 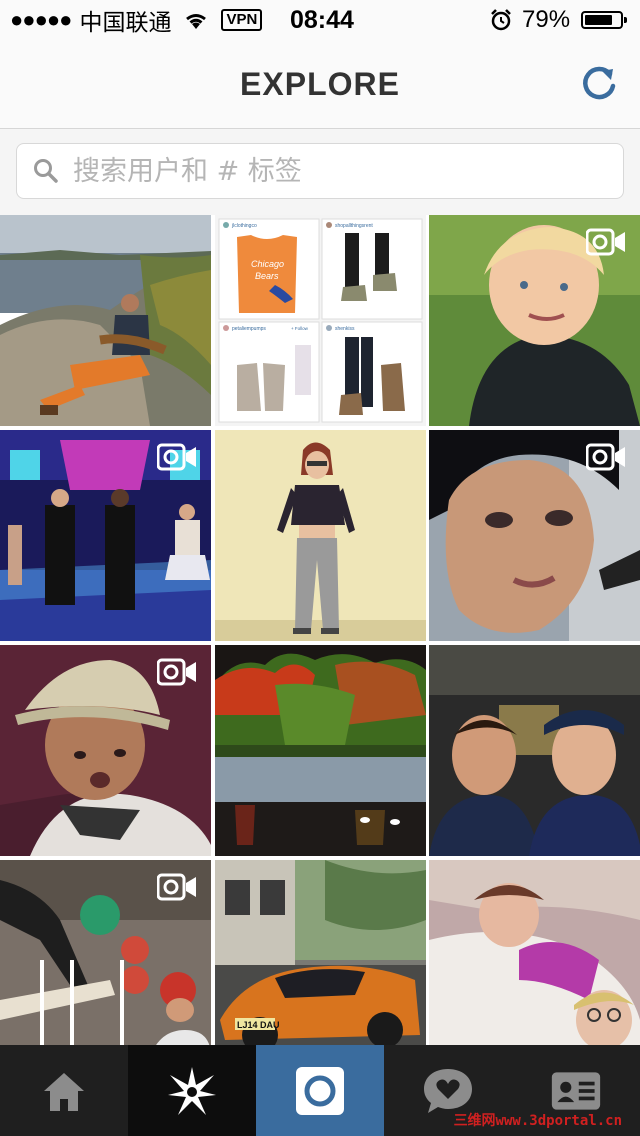 I want to click on photo-tile: LJ14 DAU, so click(x=320, y=958).